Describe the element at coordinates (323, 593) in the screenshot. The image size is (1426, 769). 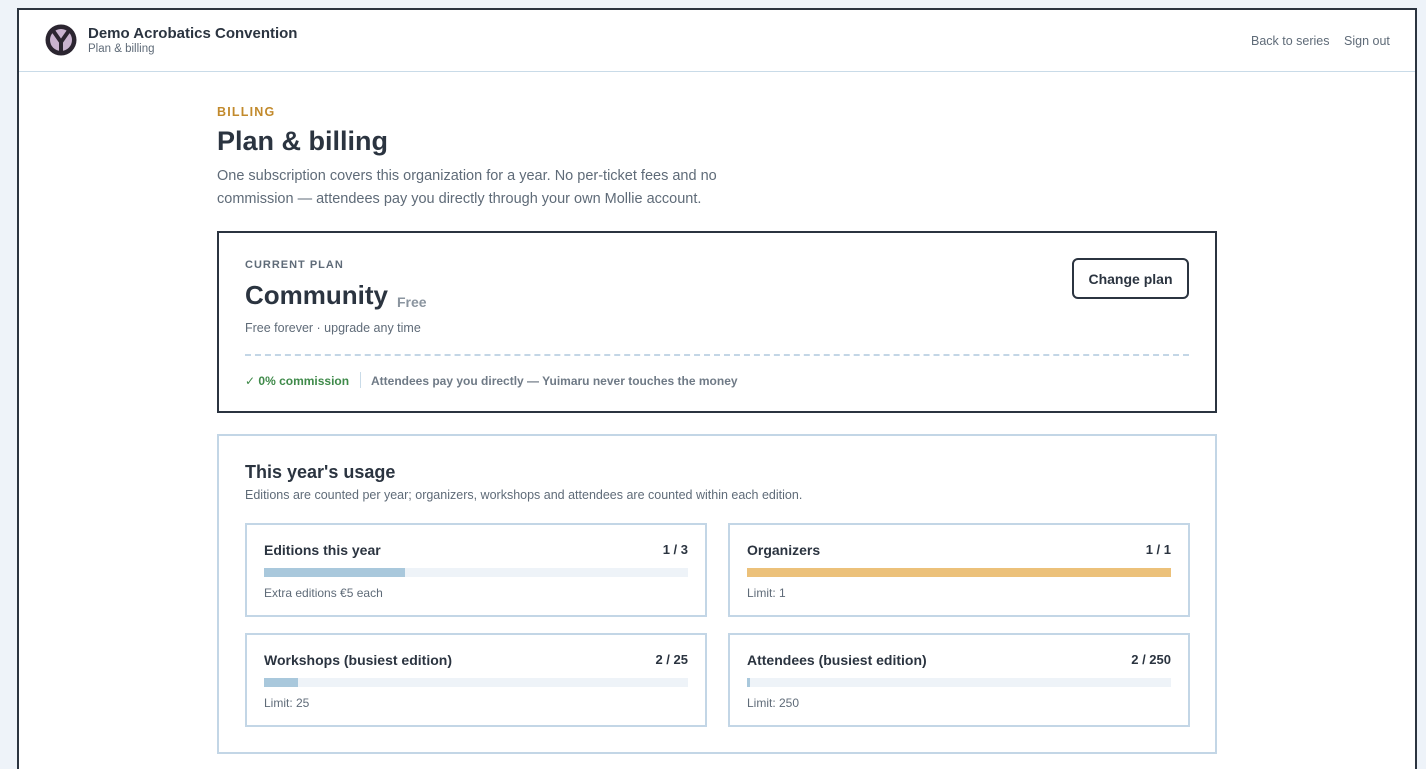
I see `metric-note: Extra editions €5 each` at that location.